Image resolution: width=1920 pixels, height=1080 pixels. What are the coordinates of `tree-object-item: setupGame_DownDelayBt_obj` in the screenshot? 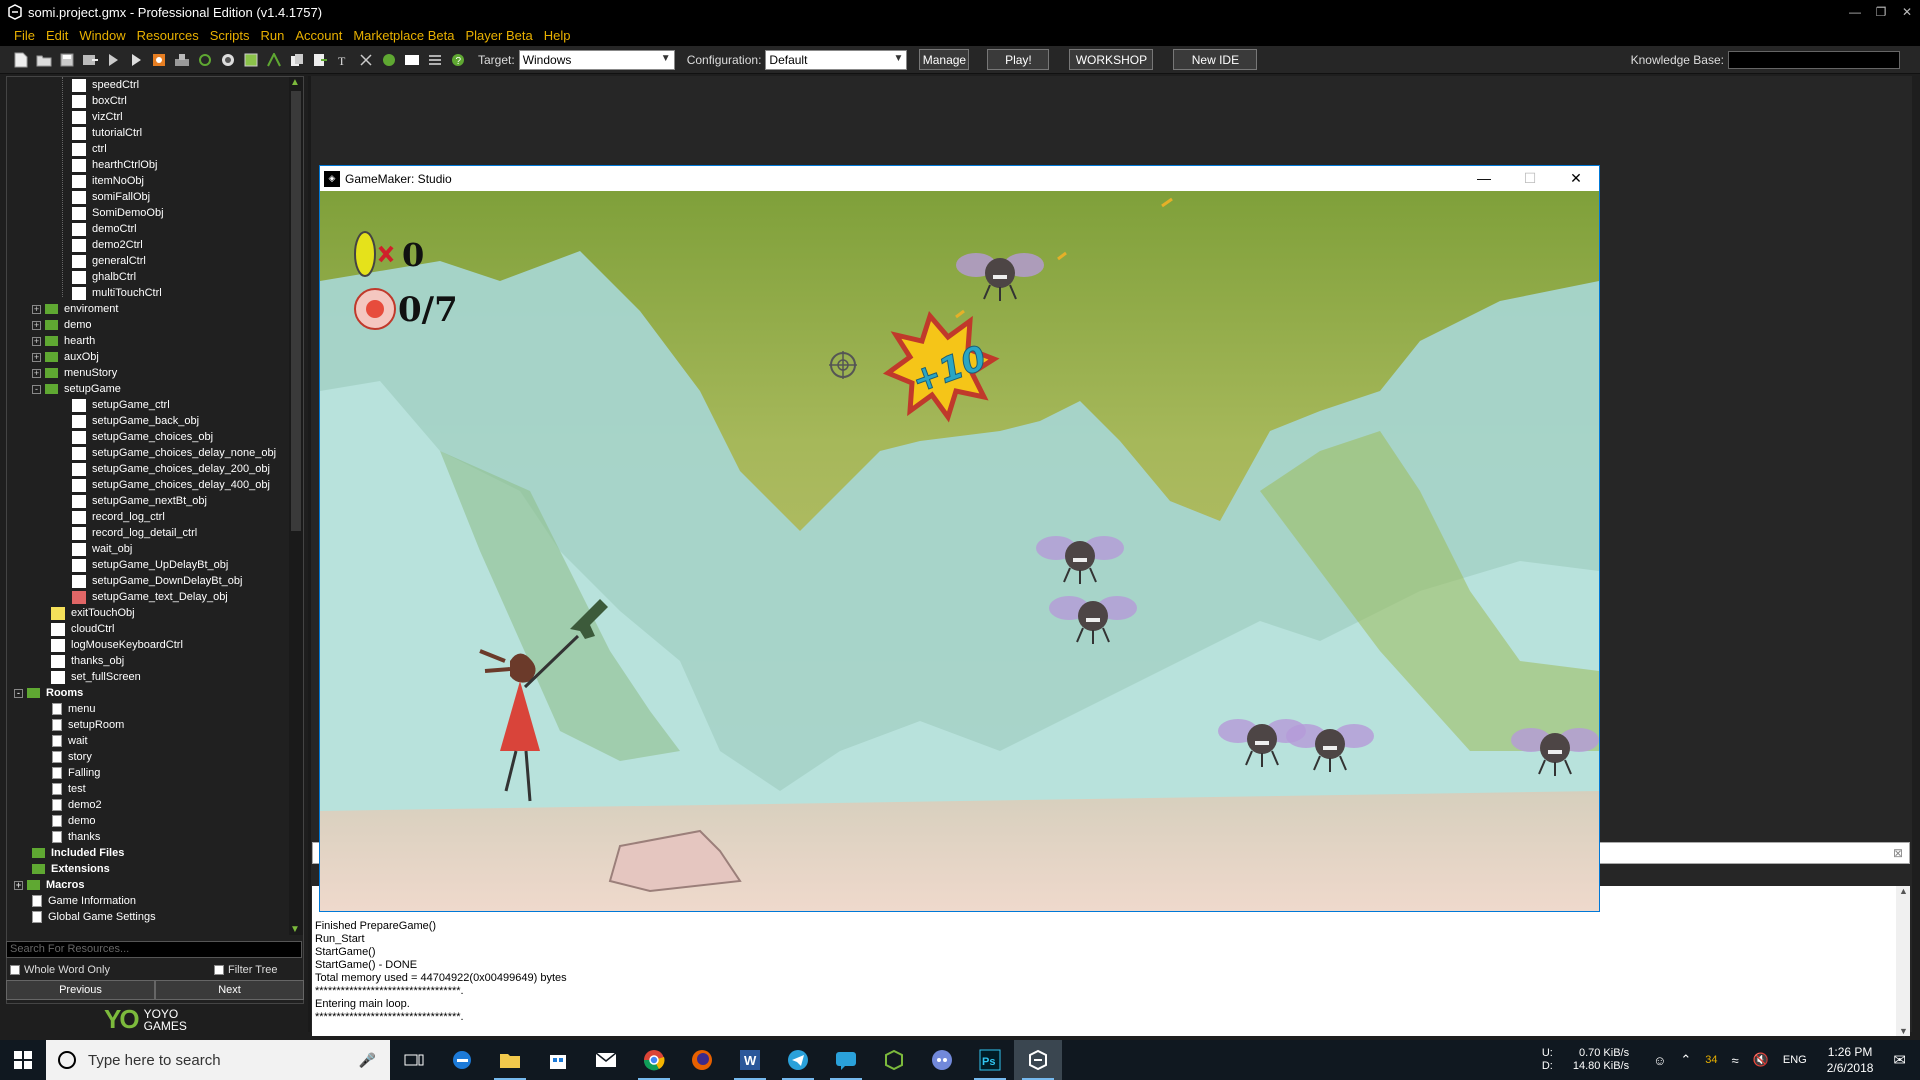 It's located at (157, 581).